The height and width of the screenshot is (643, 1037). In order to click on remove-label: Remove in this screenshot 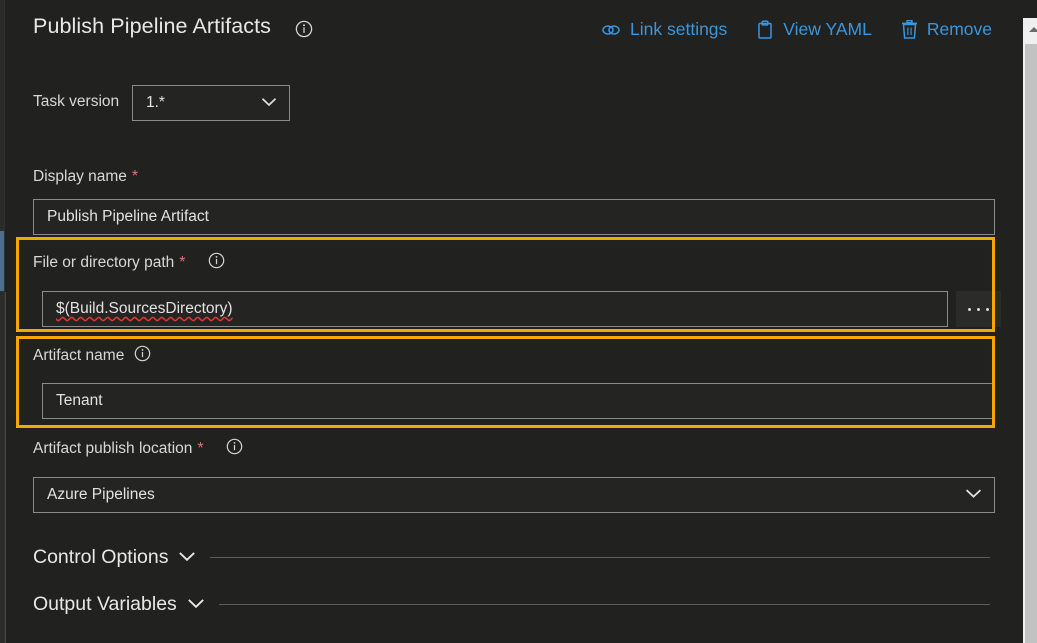, I will do `click(959, 29)`.